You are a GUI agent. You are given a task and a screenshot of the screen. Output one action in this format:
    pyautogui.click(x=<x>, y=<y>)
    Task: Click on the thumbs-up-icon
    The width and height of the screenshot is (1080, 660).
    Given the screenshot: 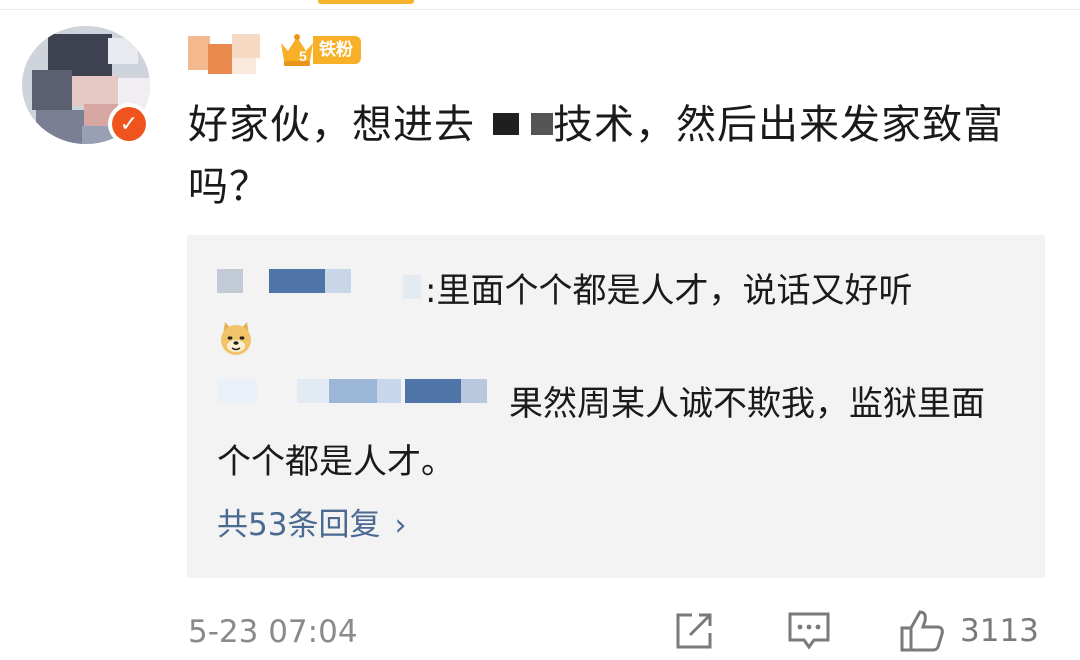 What is the action you would take?
    pyautogui.click(x=922, y=631)
    